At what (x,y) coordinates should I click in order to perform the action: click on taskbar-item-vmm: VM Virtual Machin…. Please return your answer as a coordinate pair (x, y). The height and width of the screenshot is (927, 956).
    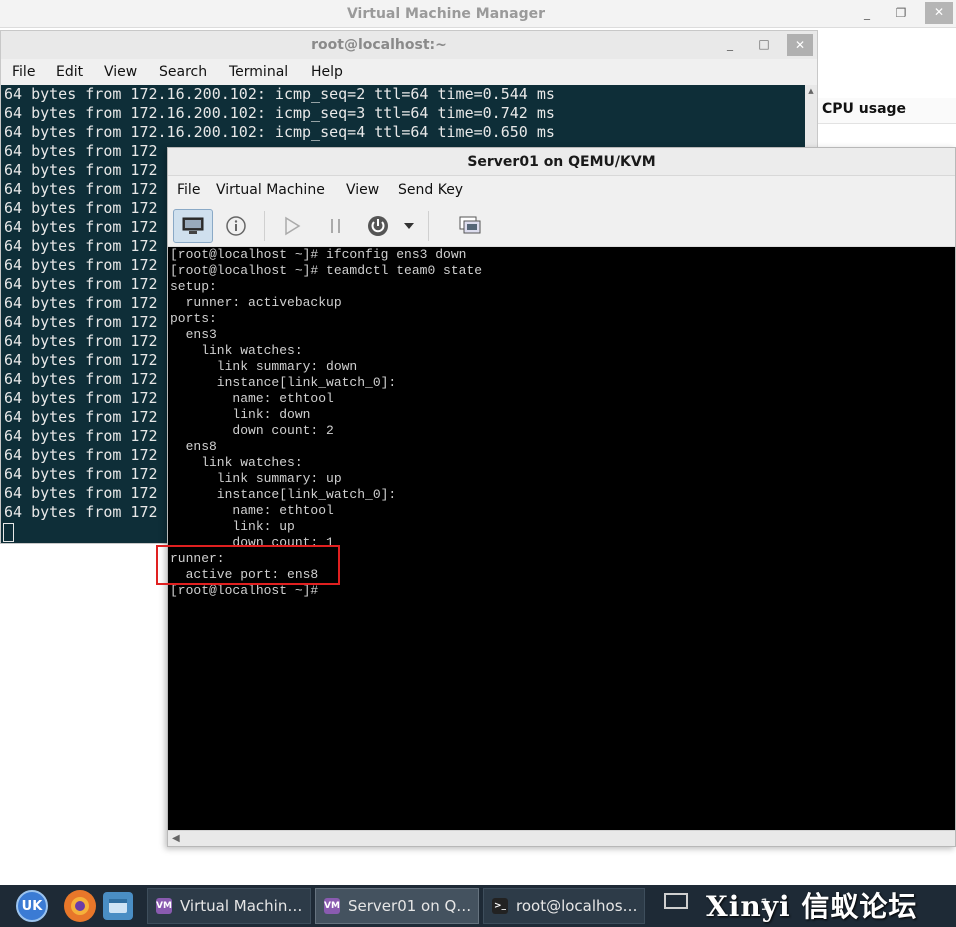
    Looking at the image, I should click on (229, 906).